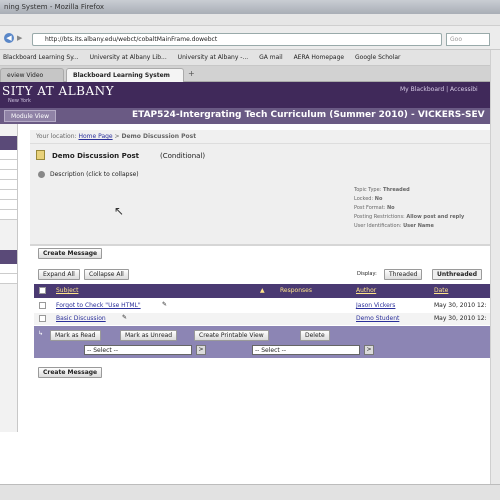  Describe the element at coordinates (106, 274) in the screenshot. I see `collapse-all-button: Collapse All` at that location.